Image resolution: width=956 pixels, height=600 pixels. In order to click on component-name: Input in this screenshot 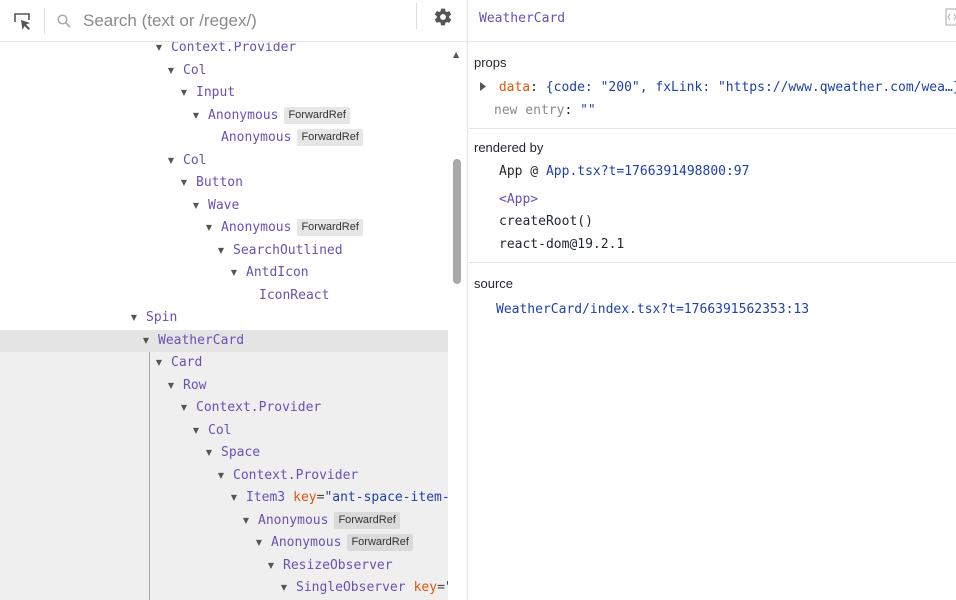, I will do `click(216, 92)`.